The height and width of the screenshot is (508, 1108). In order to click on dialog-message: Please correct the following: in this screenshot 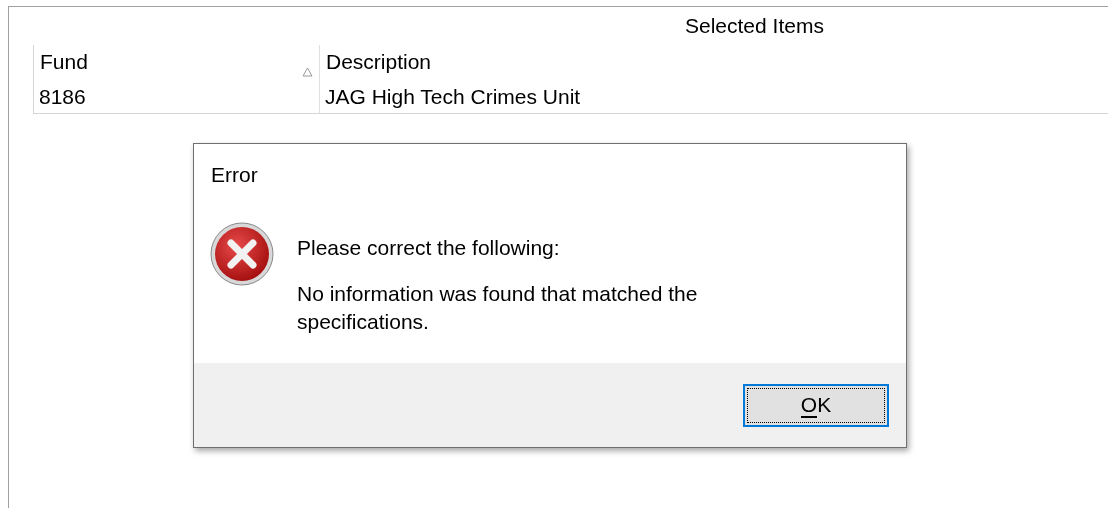, I will do `click(429, 248)`.